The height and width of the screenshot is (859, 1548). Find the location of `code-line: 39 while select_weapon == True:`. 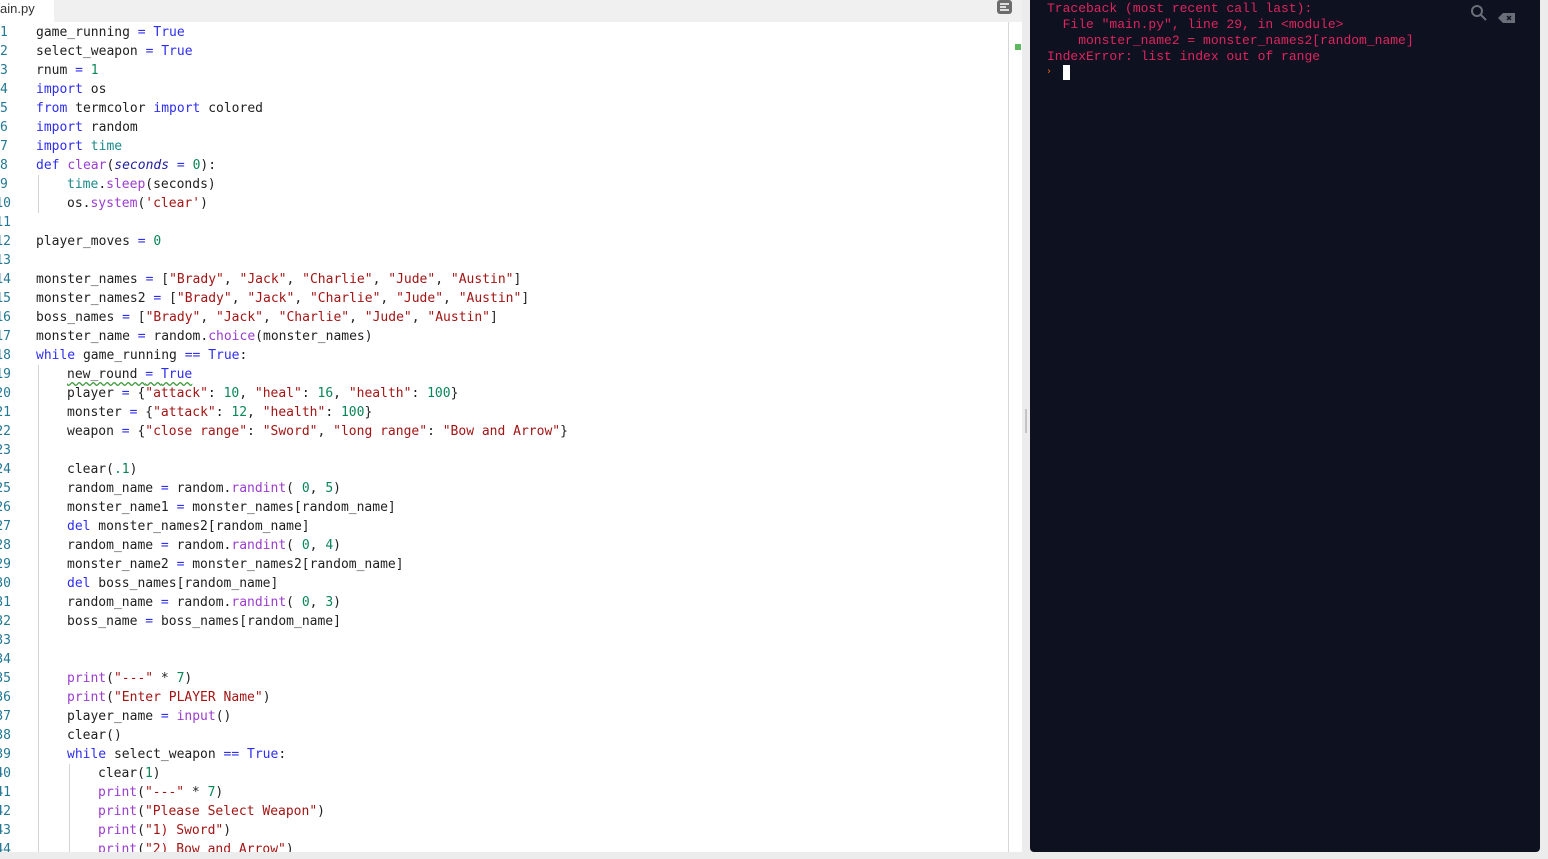

code-line: 39 while select_weapon == True: is located at coordinates (504, 754).